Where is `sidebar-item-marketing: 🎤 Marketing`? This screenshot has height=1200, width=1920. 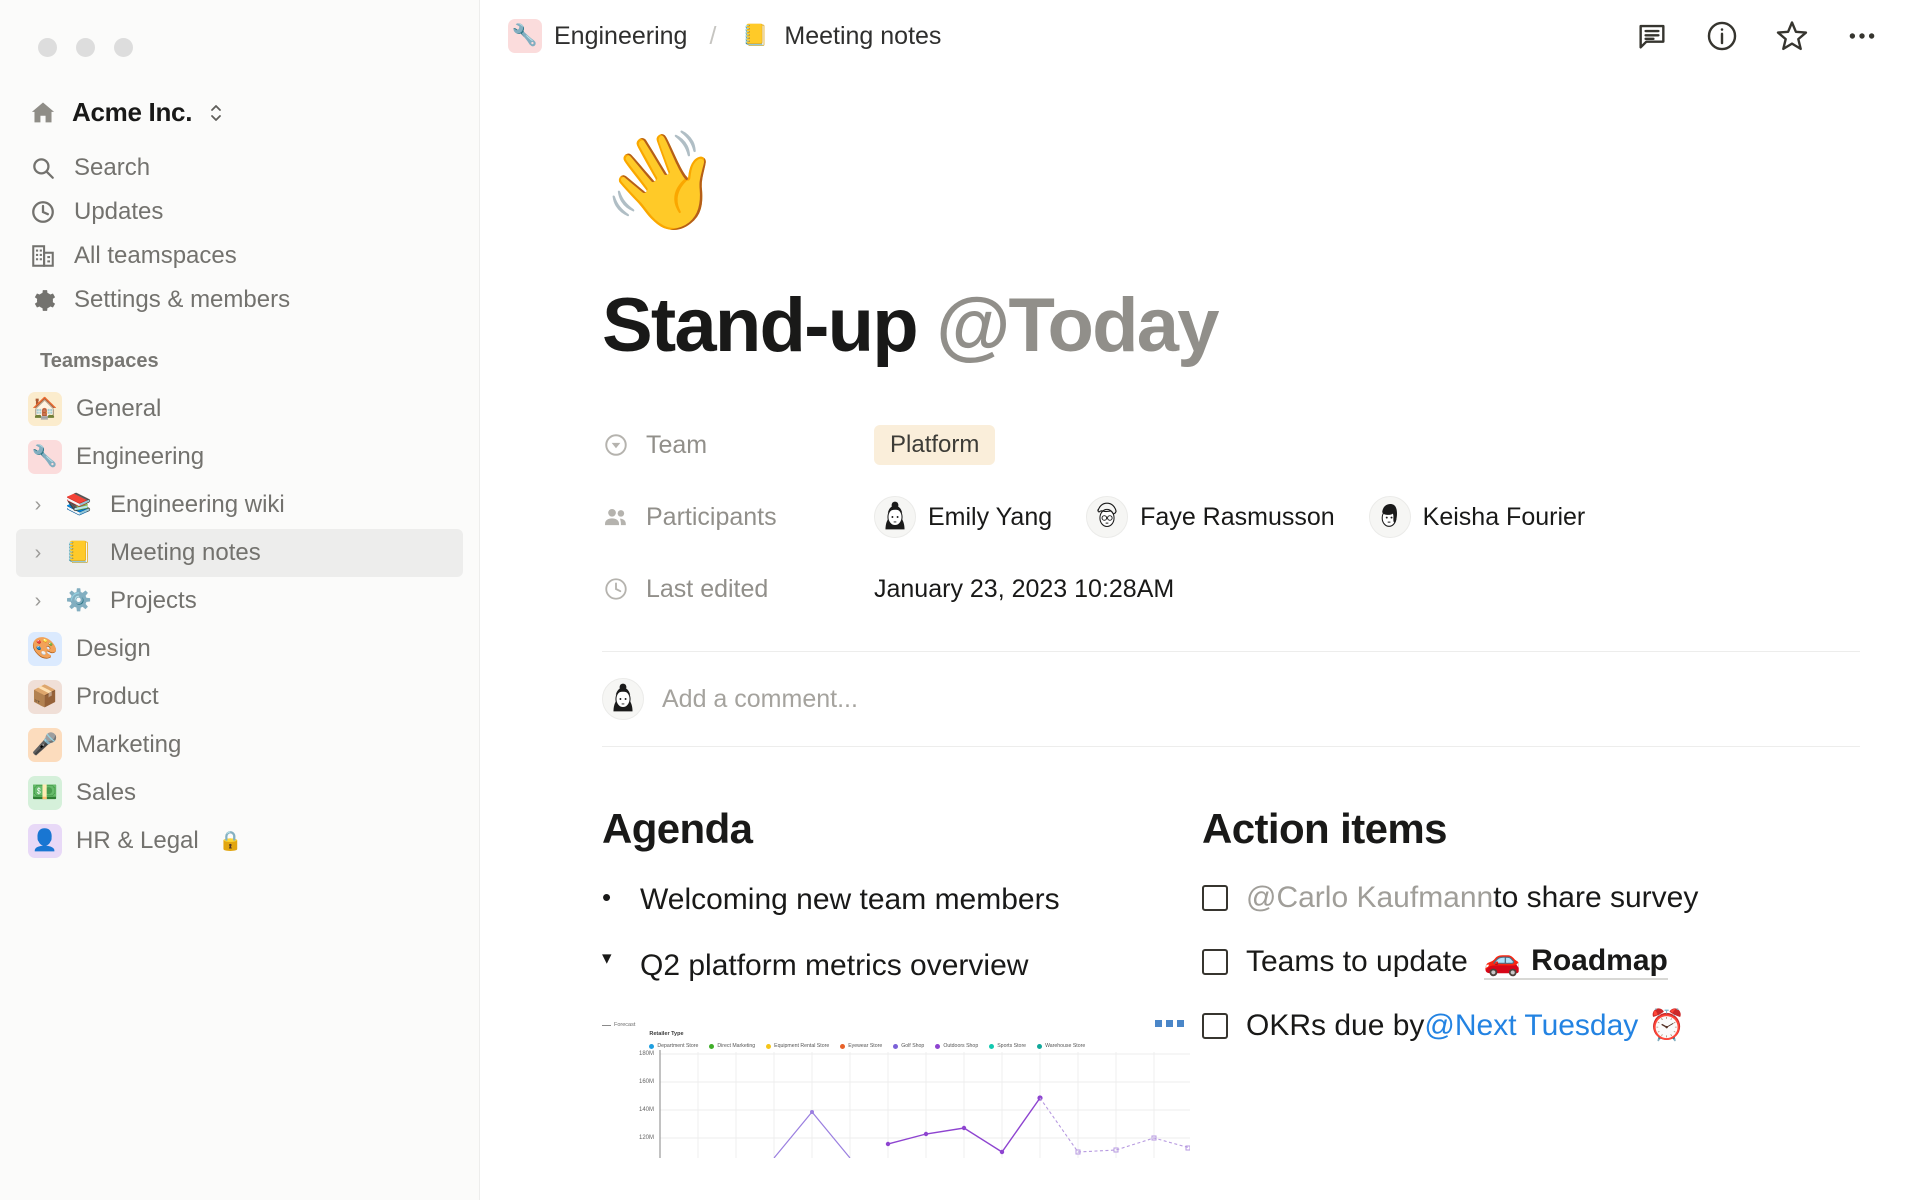
sidebar-item-marketing: 🎤 Marketing is located at coordinates (239, 745).